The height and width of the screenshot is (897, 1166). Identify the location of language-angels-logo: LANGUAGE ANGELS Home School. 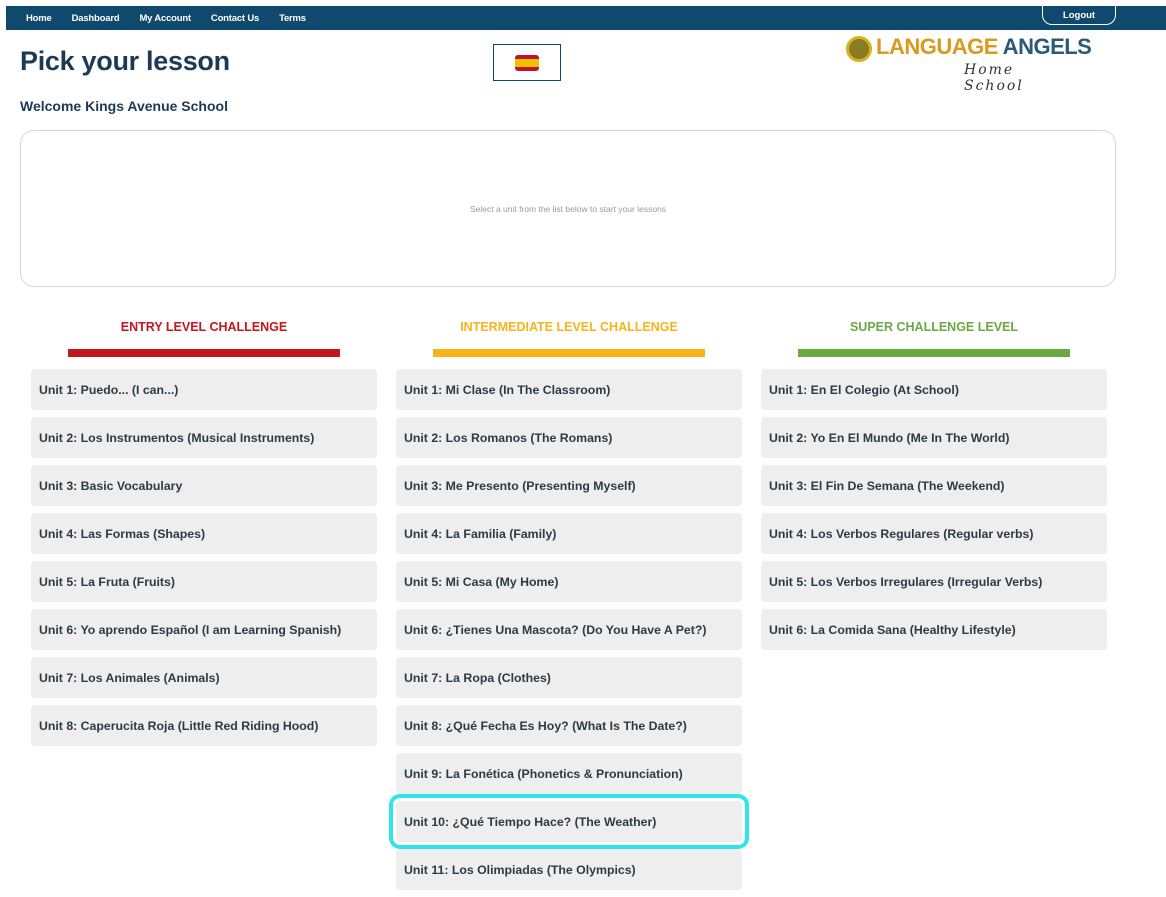
(969, 64).